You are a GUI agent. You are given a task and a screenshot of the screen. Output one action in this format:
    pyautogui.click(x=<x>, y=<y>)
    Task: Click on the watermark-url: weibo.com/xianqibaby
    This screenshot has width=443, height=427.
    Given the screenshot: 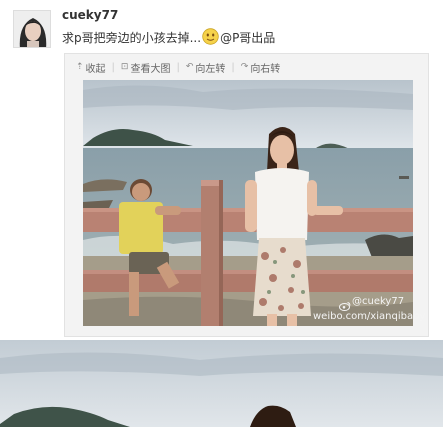 What is the action you would take?
    pyautogui.click(x=369, y=316)
    